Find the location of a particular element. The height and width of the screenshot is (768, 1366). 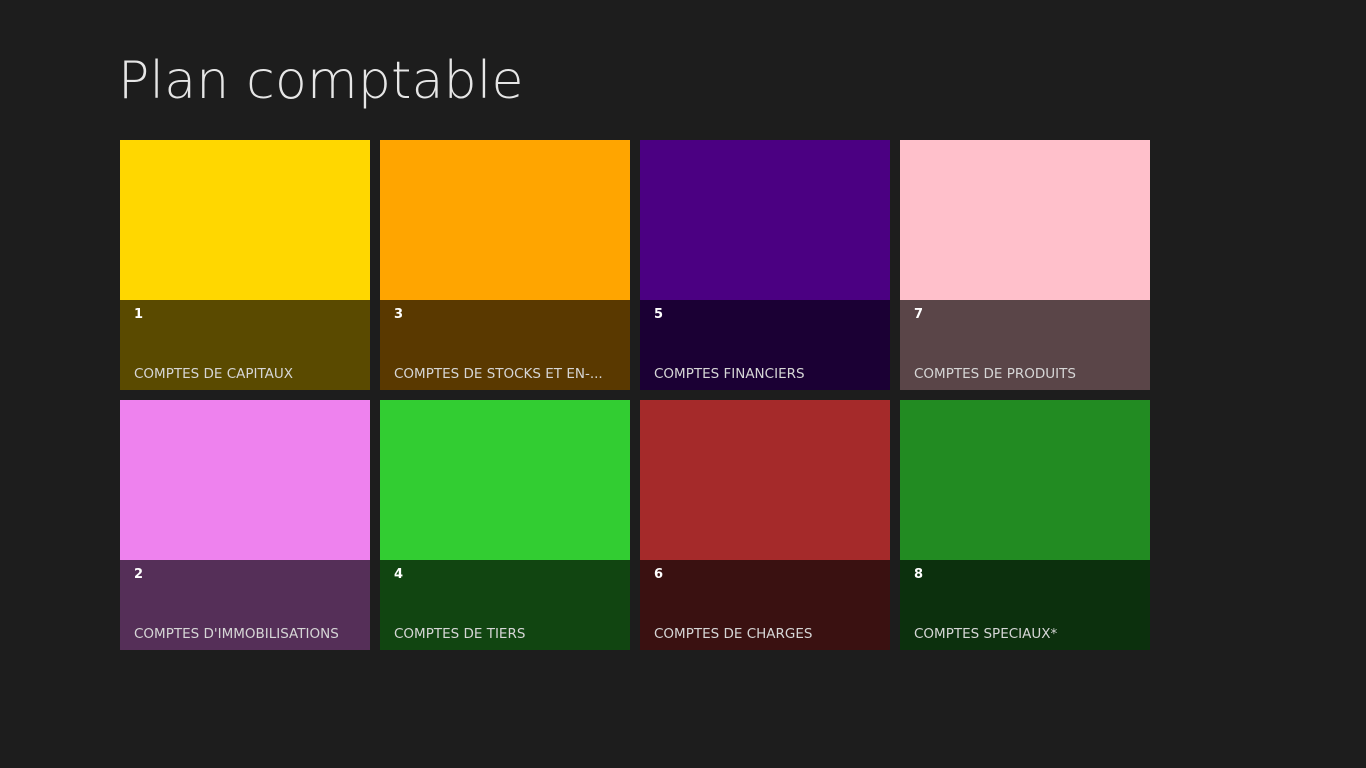

tile-number: 3 is located at coordinates (399, 314).